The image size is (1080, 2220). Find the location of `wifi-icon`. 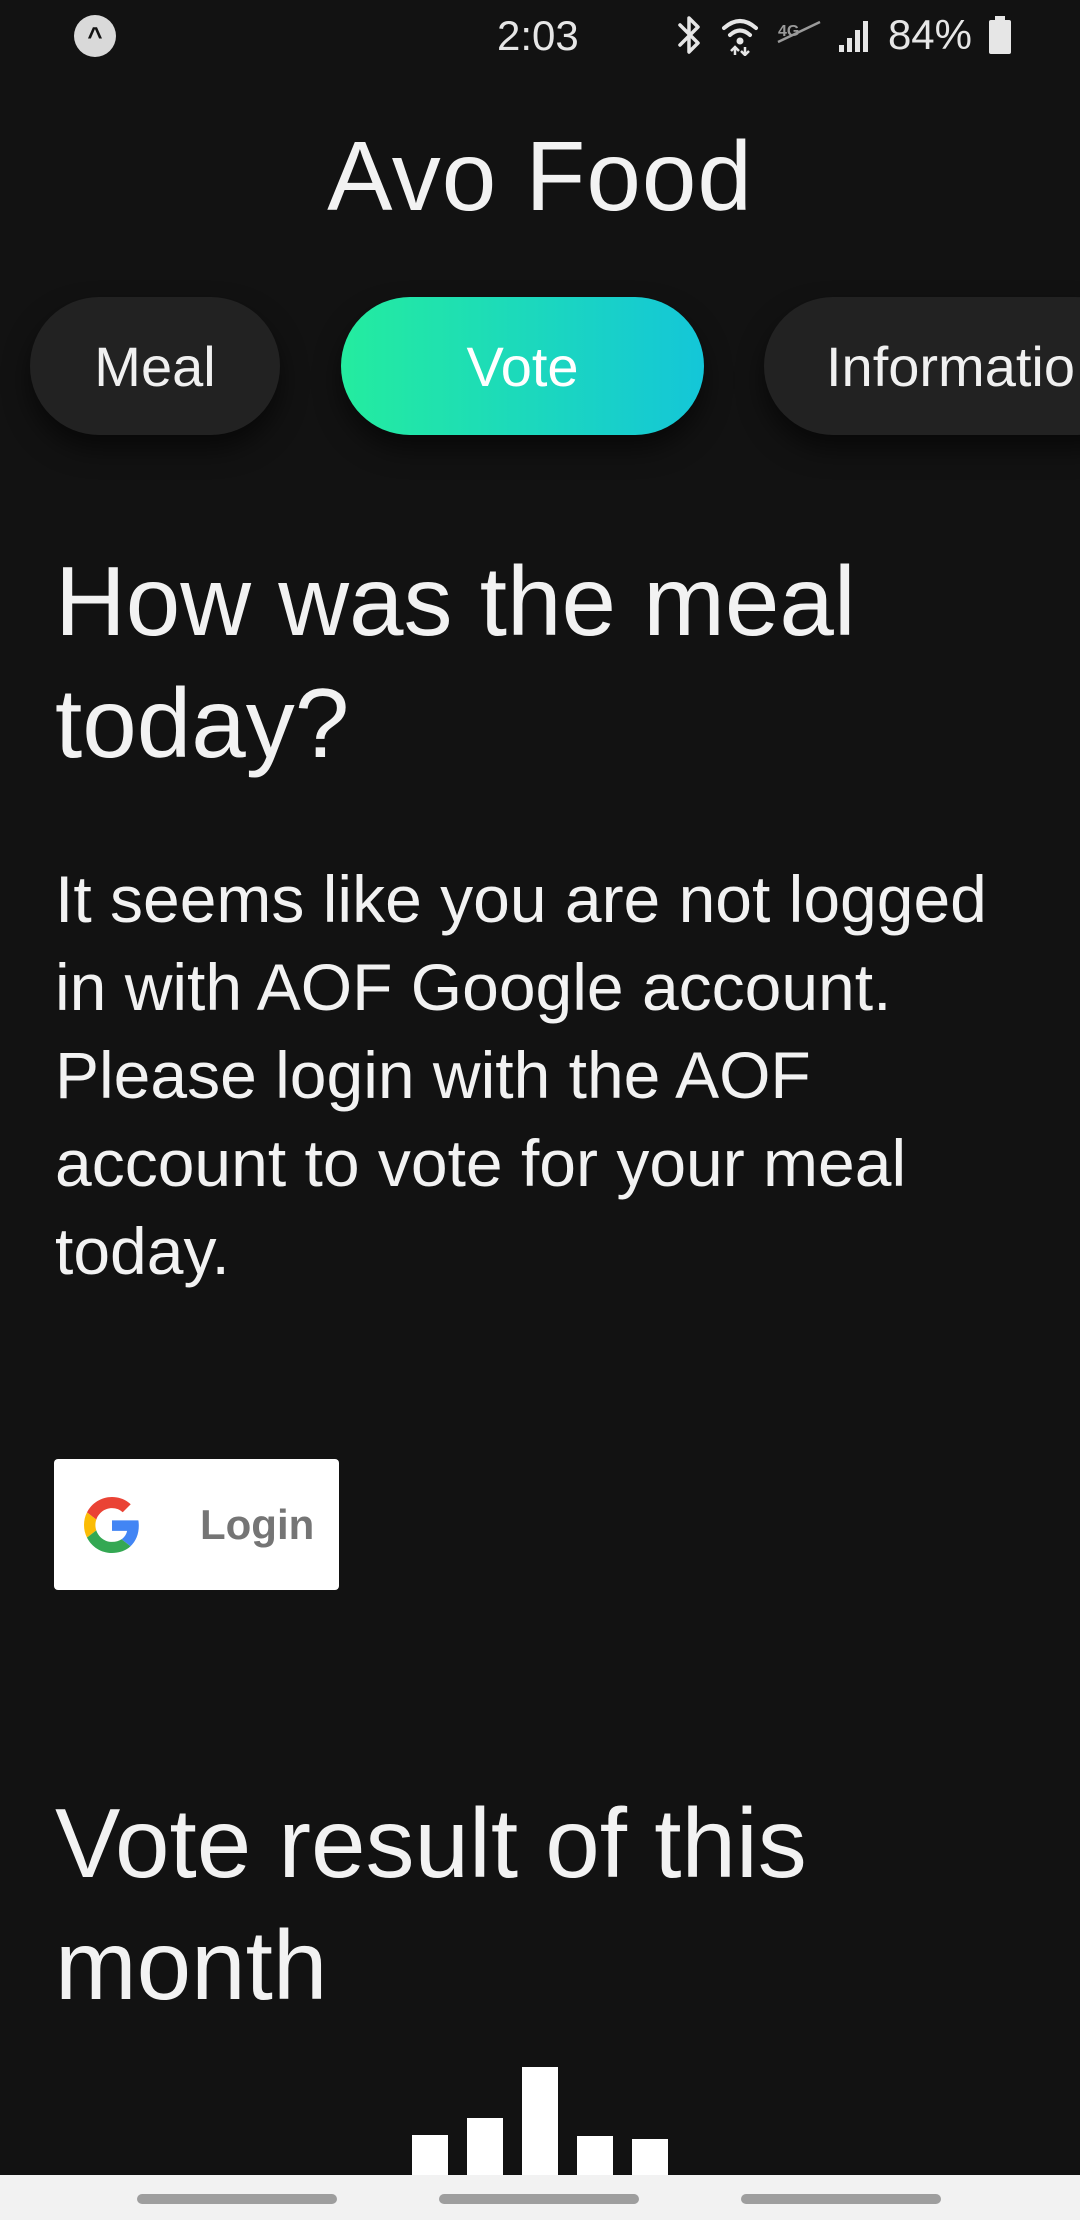

wifi-icon is located at coordinates (739, 37).